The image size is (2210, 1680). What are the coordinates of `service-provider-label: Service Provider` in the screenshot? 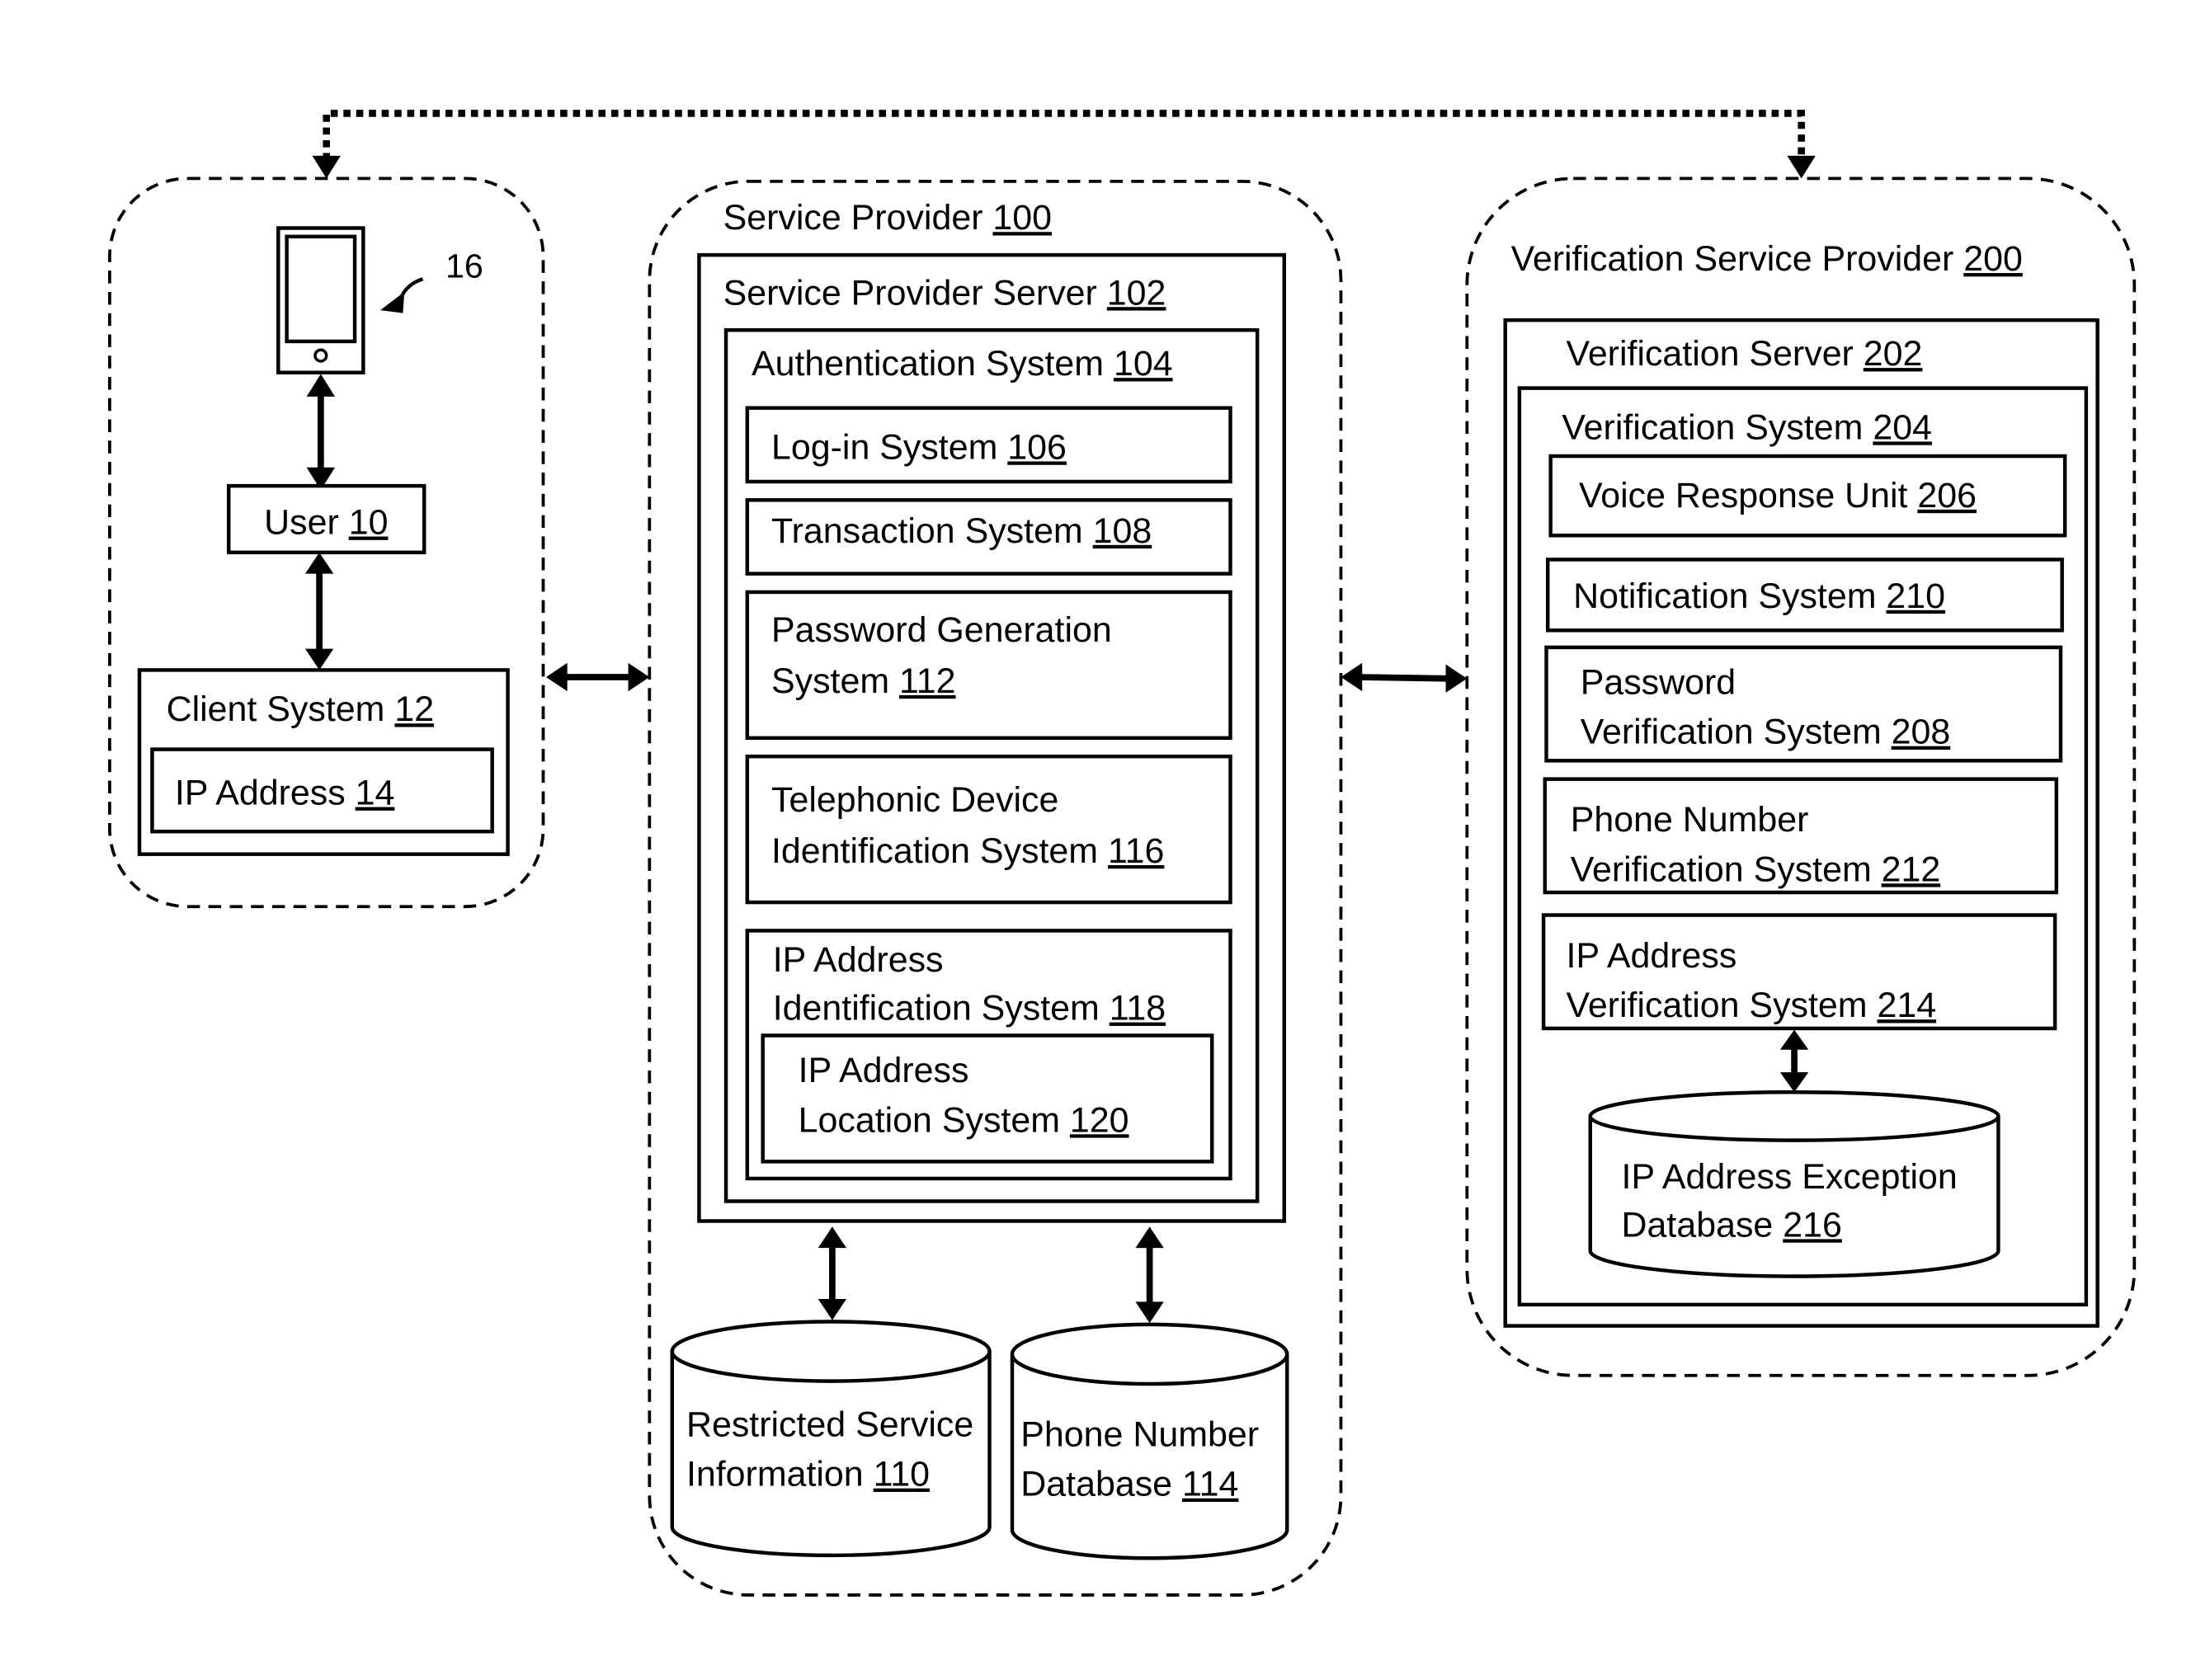 It's located at (853, 218).